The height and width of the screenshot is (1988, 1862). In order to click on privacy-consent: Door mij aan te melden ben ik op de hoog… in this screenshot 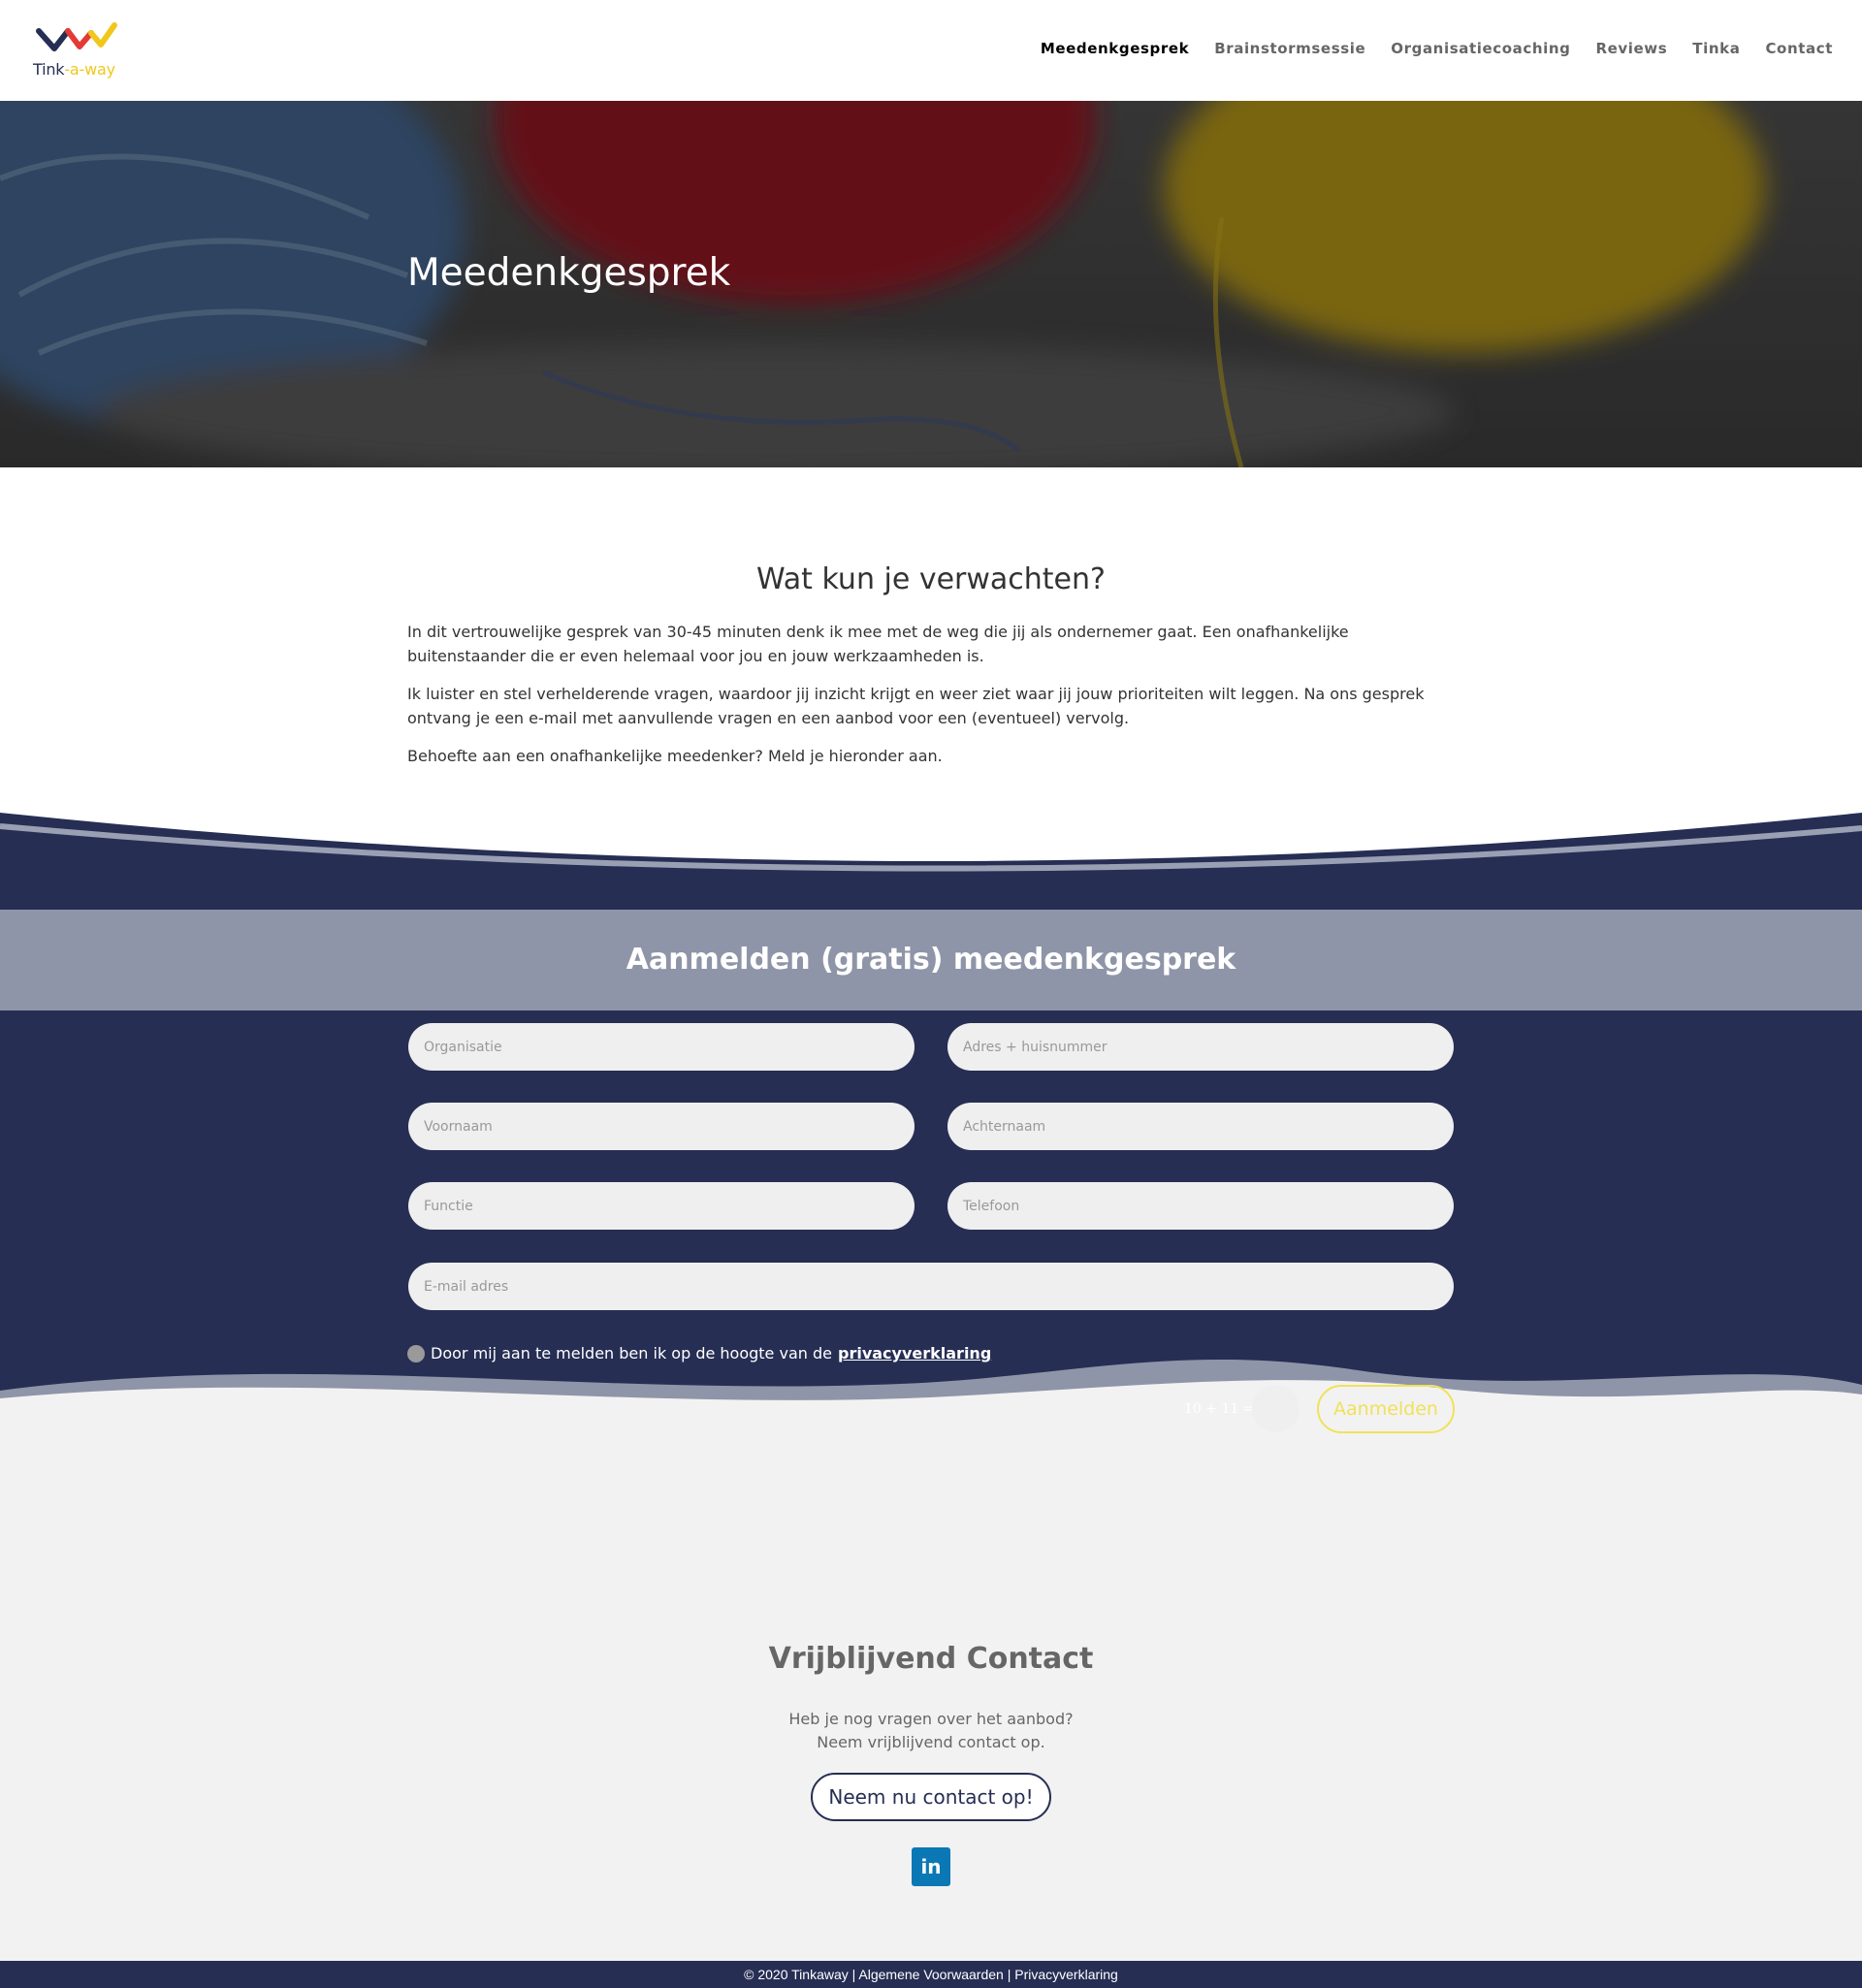, I will do `click(699, 1353)`.